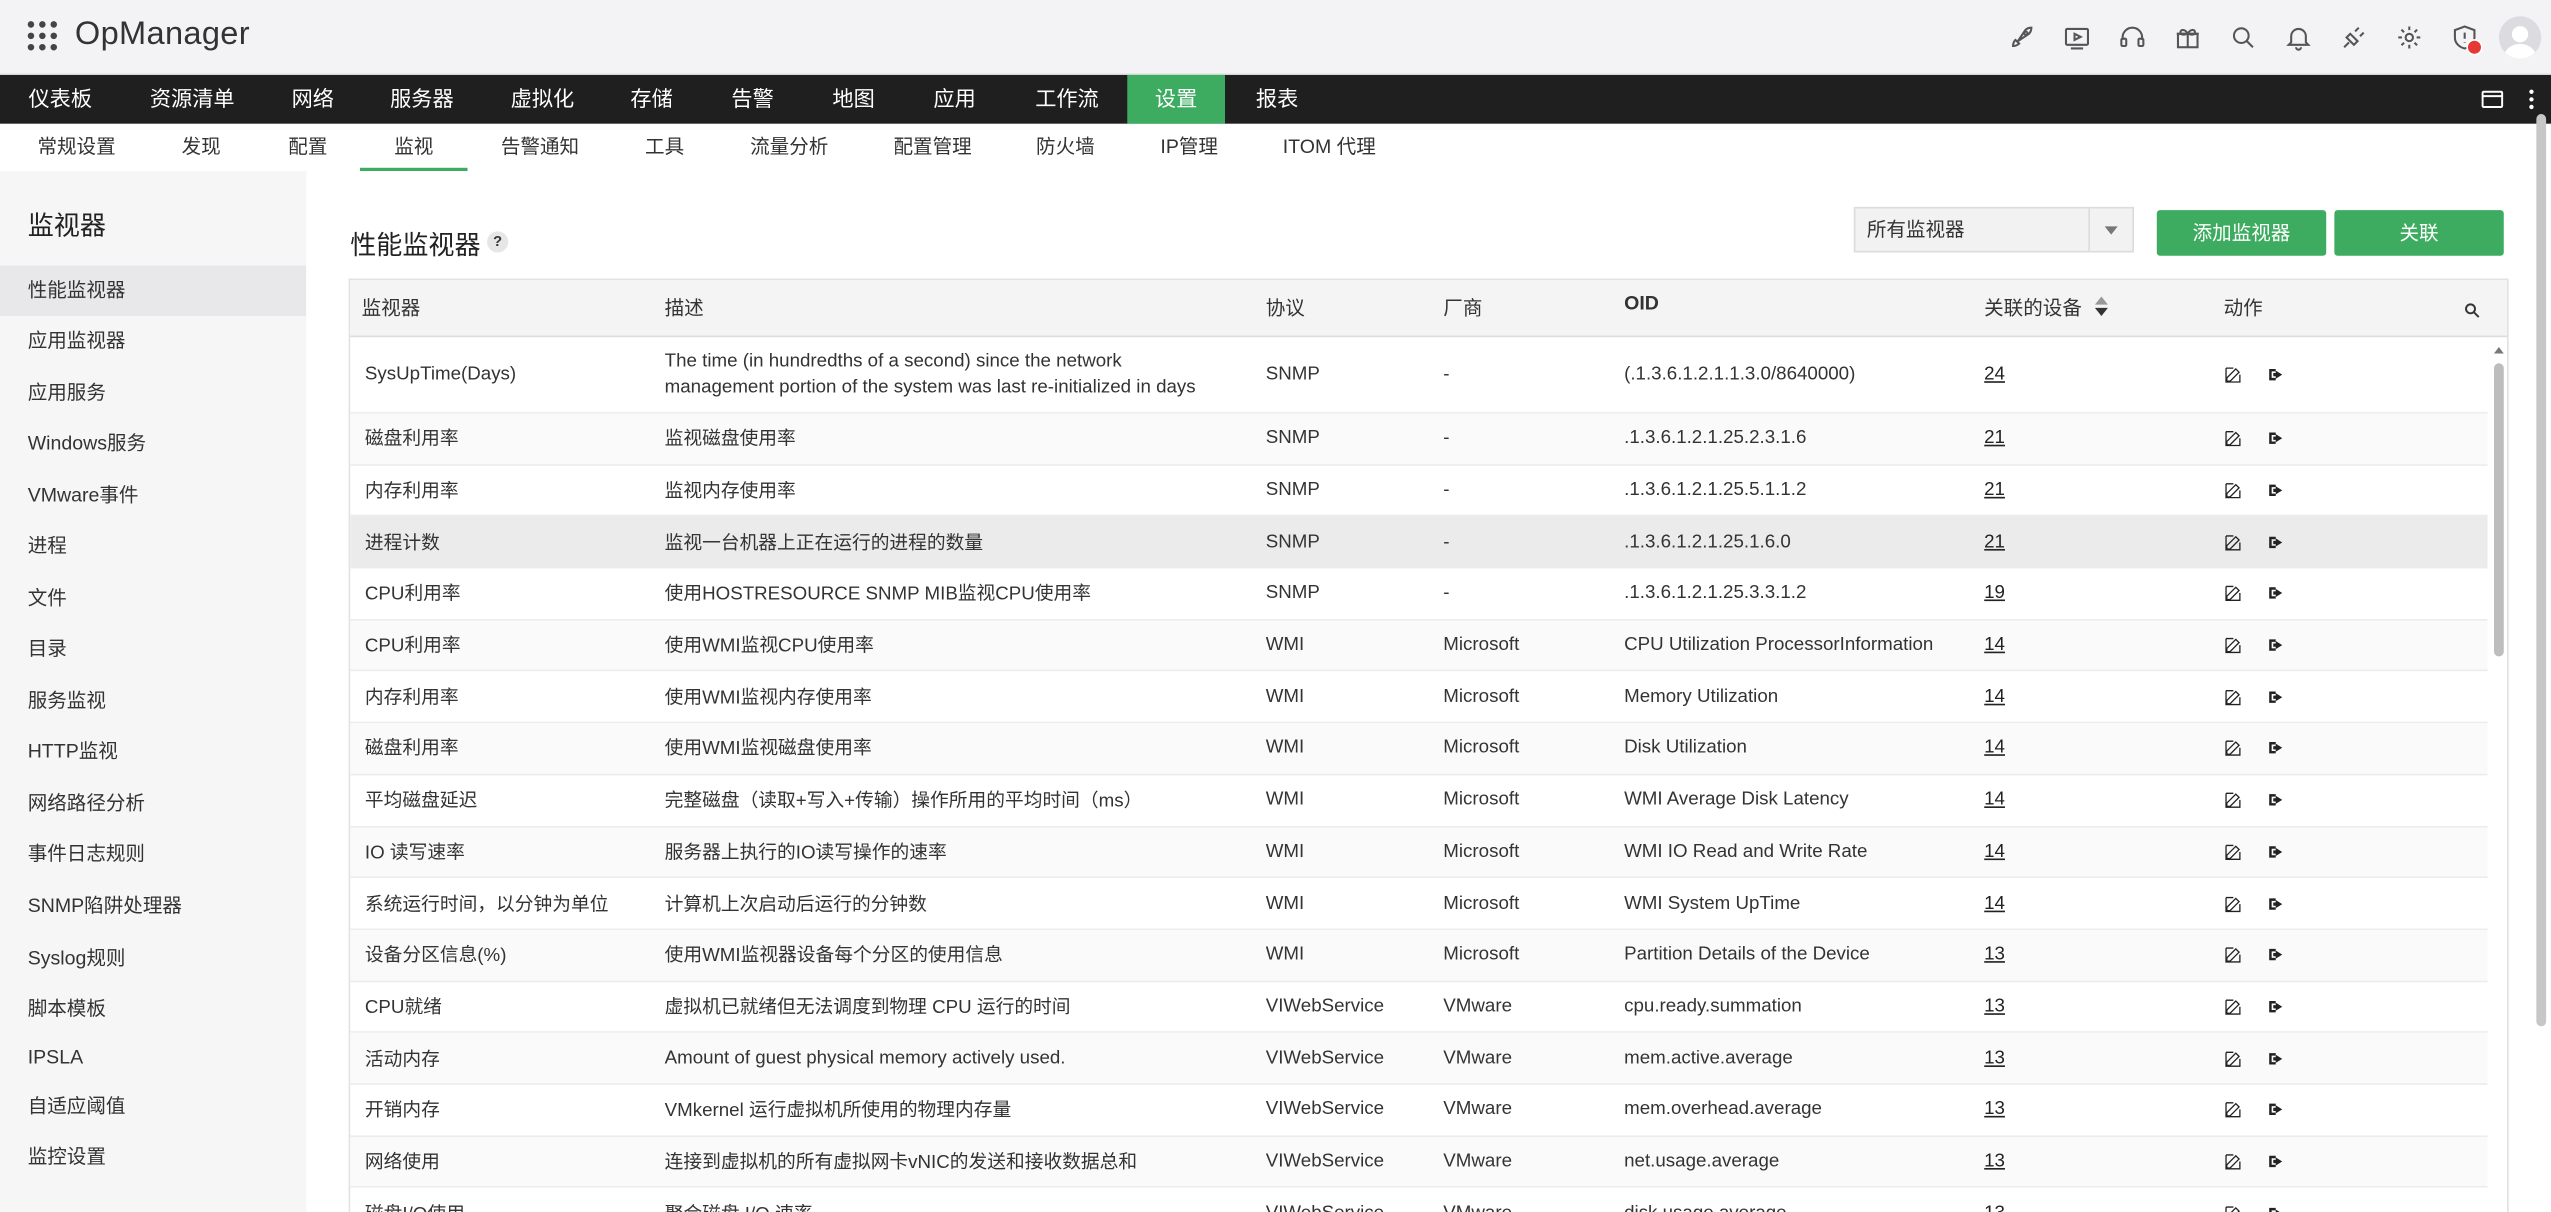  I want to click on cell-devices: 19, so click(2016, 594).